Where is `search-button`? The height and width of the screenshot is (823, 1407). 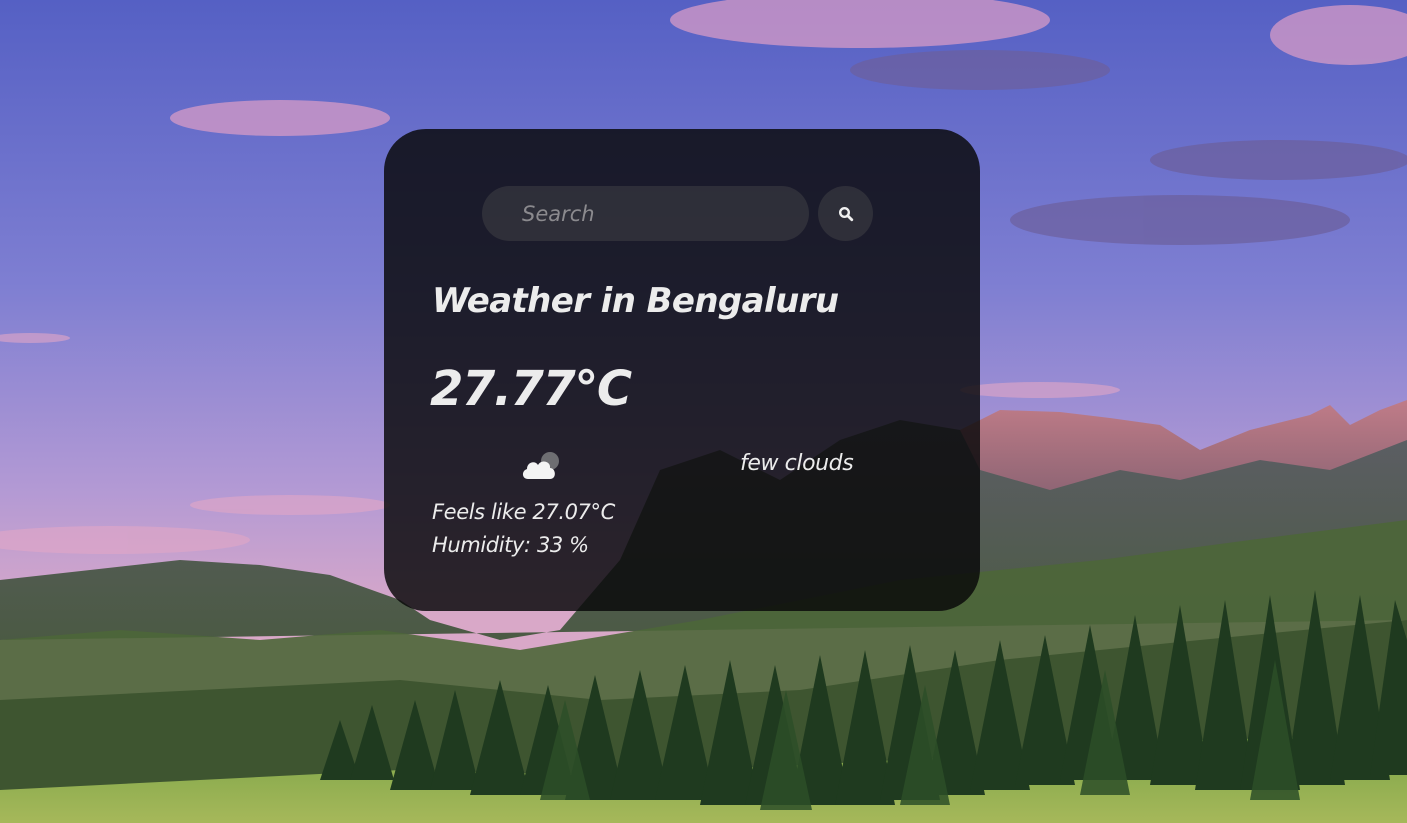 search-button is located at coordinates (845, 213).